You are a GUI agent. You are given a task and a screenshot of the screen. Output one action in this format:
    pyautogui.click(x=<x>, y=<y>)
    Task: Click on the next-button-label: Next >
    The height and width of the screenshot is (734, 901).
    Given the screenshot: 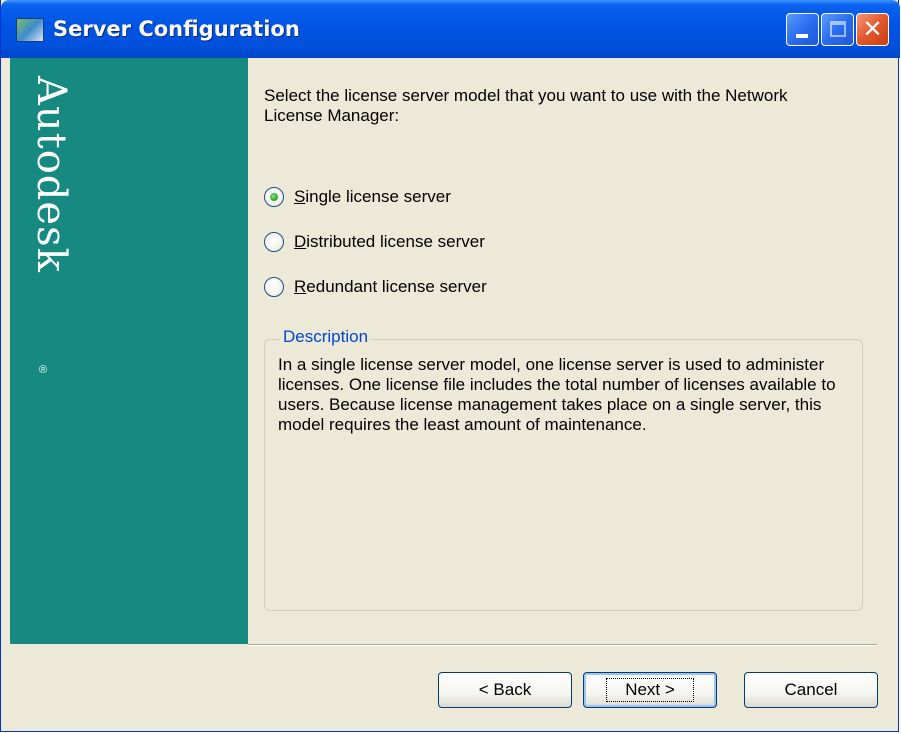 What is the action you would take?
    pyautogui.click(x=650, y=690)
    